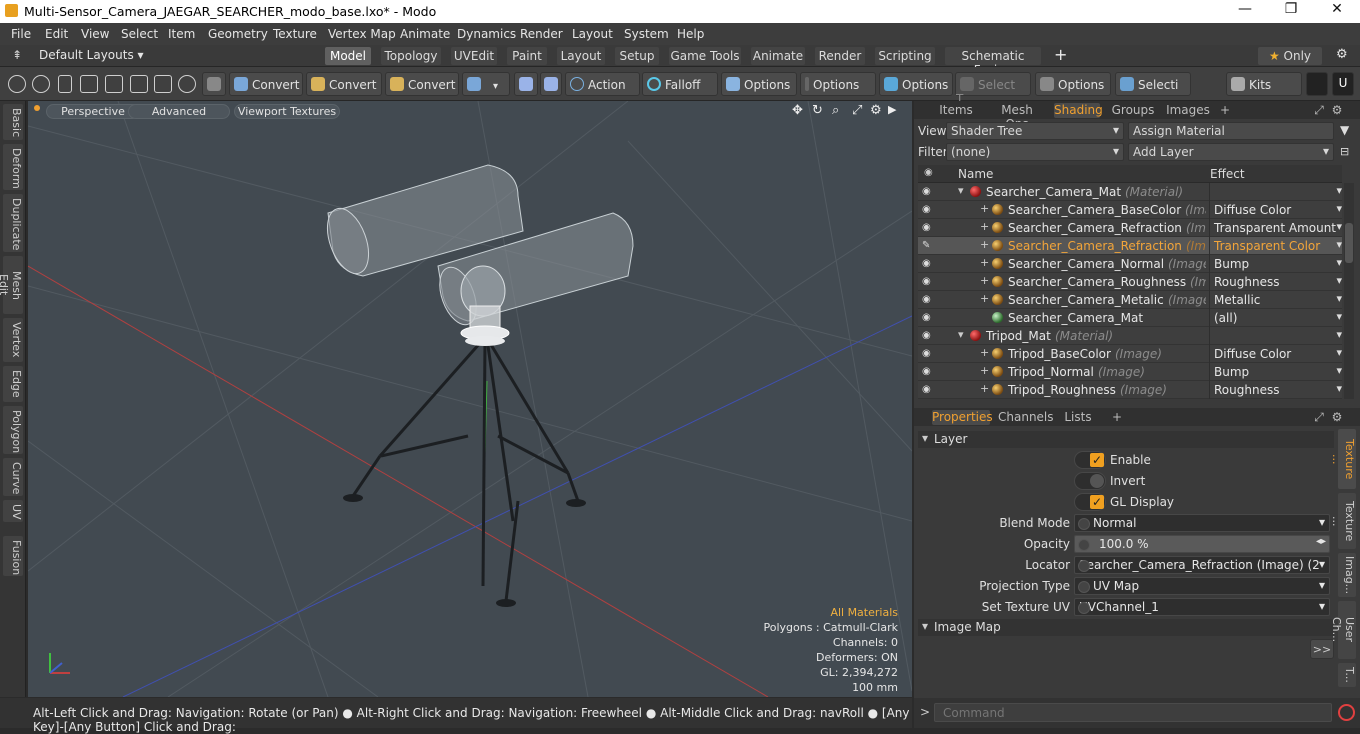  What do you see at coordinates (91, 55) in the screenshot?
I see `default-layouts-dropdown: Default Layouts ▾` at bounding box center [91, 55].